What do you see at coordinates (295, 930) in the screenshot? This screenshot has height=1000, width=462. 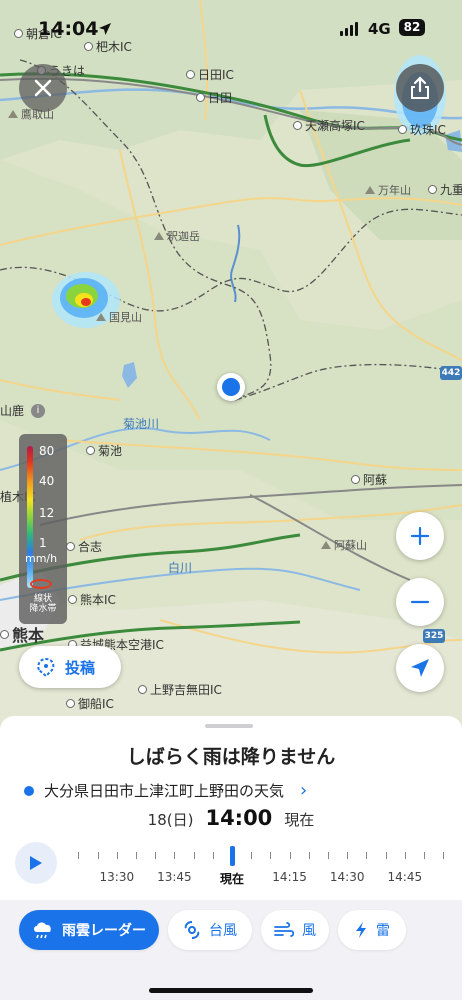 I see `tab-wind: 風` at bounding box center [295, 930].